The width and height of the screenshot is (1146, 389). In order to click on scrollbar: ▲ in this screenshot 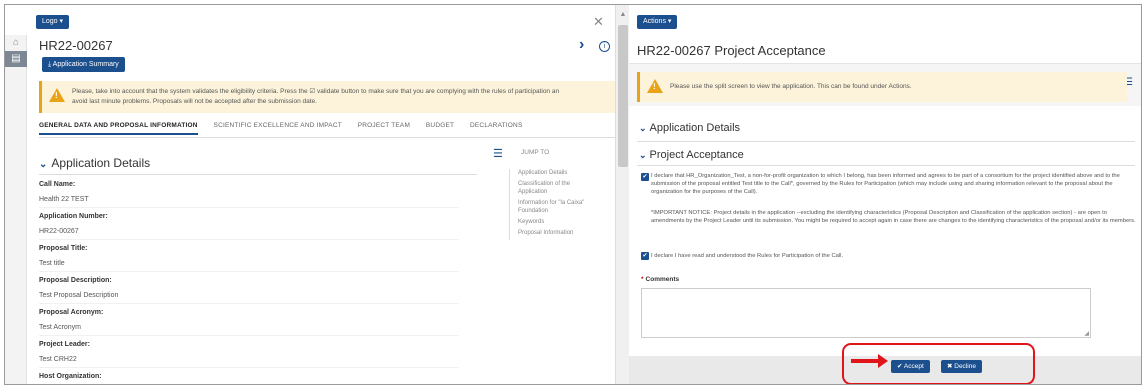, I will do `click(622, 194)`.